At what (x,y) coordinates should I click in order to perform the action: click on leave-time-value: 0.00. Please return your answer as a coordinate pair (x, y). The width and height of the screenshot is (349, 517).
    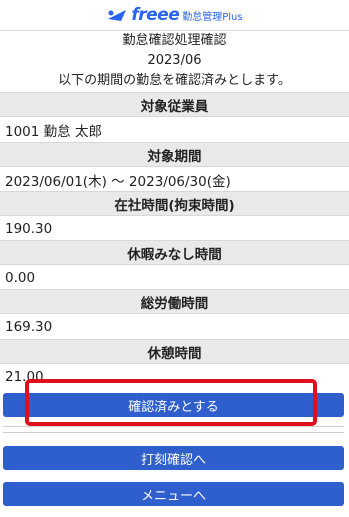
    Looking at the image, I should click on (174, 277).